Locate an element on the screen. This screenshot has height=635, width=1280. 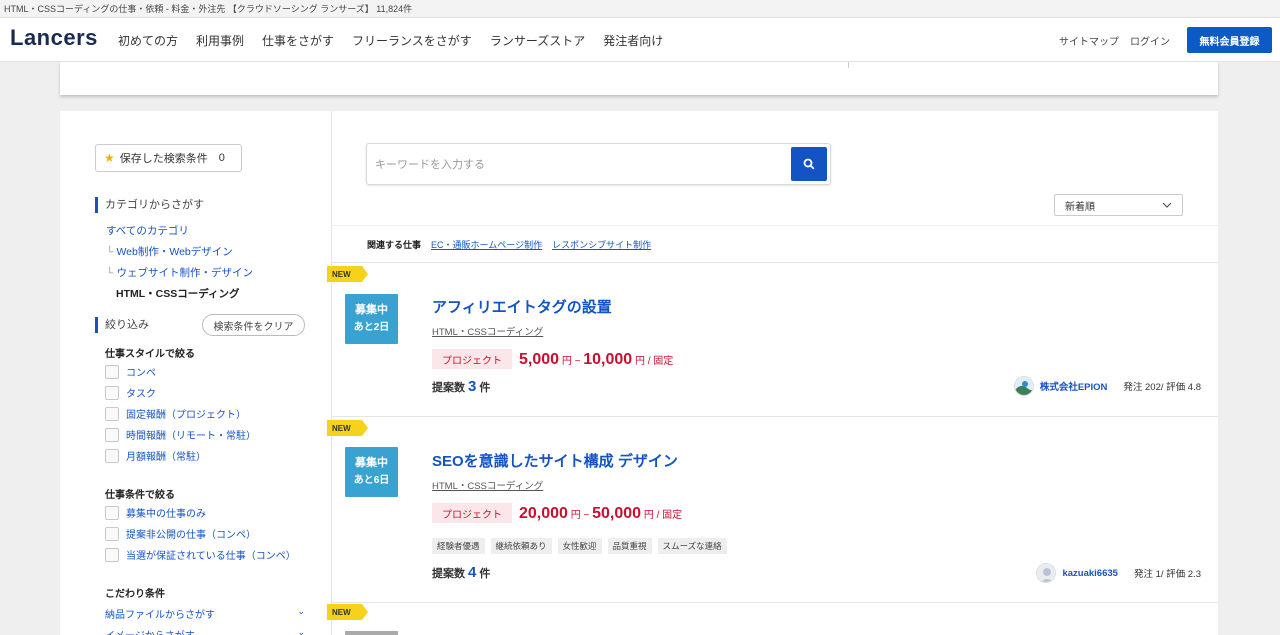
nav-item-beginners: 初めての方 is located at coordinates (148, 40).